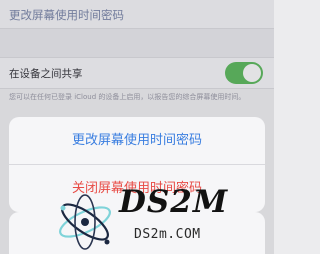 This screenshot has height=254, width=320. Describe the element at coordinates (167, 234) in the screenshot. I see `watermark-url-text: DS2m.COM` at that location.